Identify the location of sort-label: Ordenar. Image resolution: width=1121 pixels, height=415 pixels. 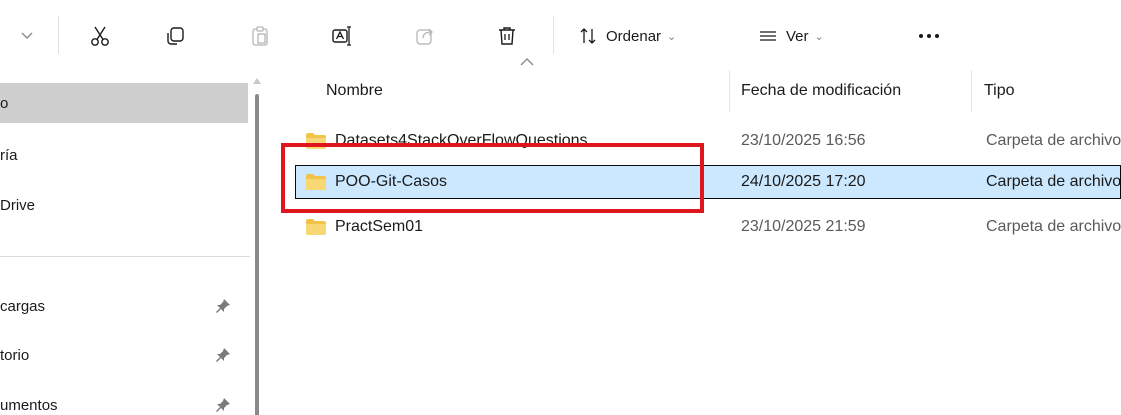
(634, 36).